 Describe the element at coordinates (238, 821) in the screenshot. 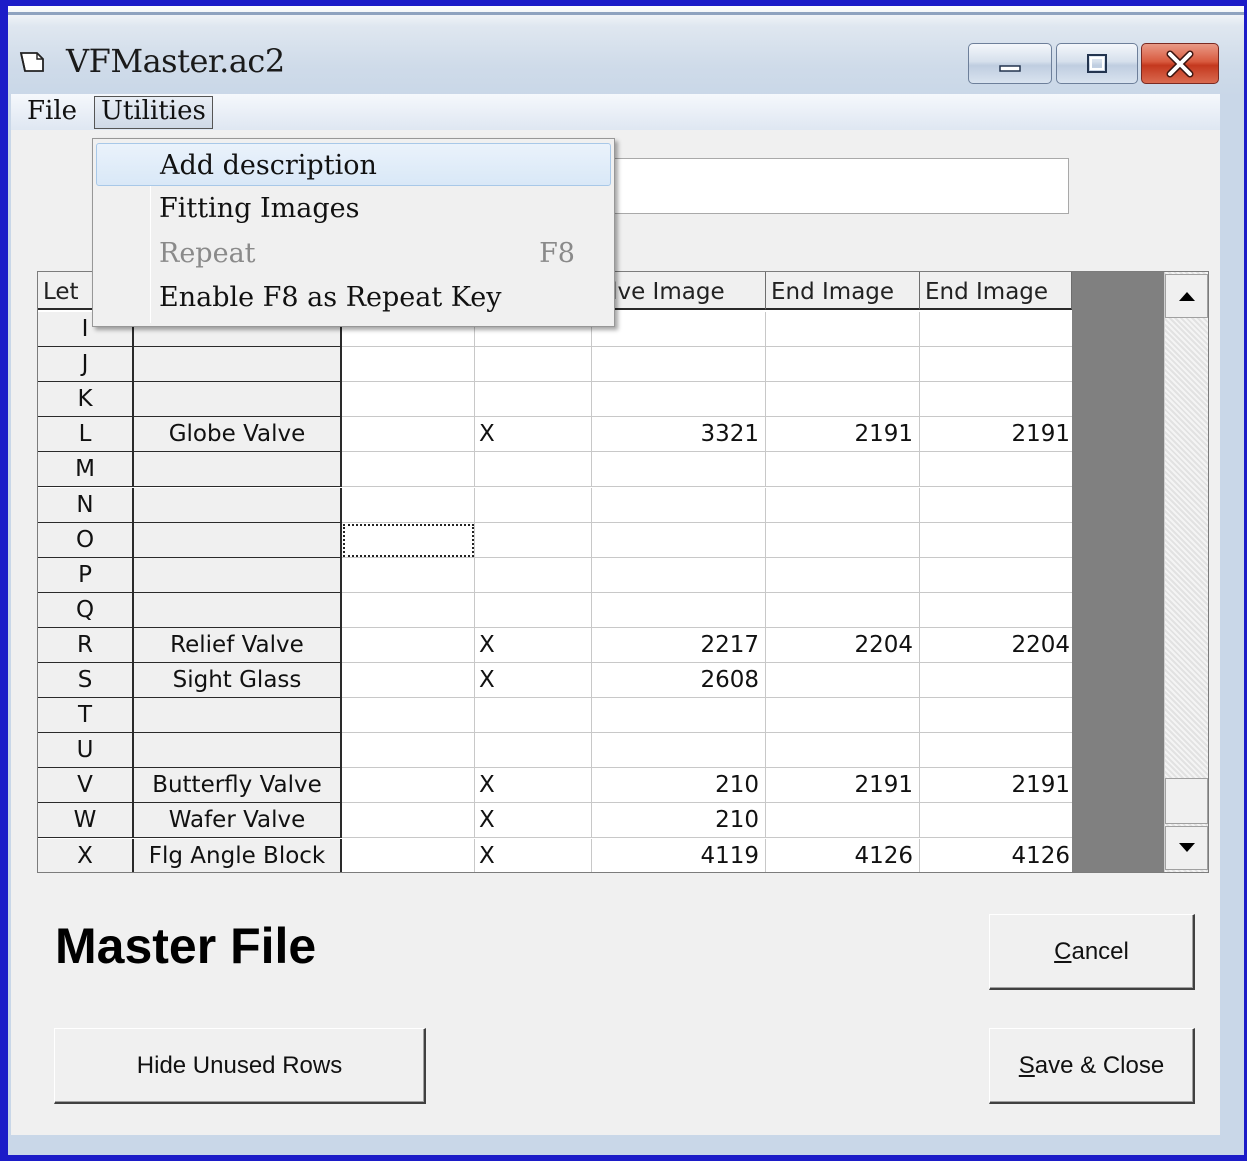

I see `row-description-cell: Wafer Valve` at that location.